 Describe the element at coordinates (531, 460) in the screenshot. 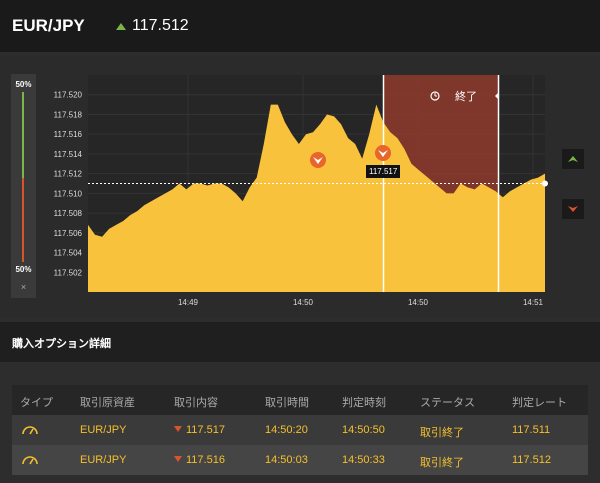

I see `row-rate: 117.512` at that location.